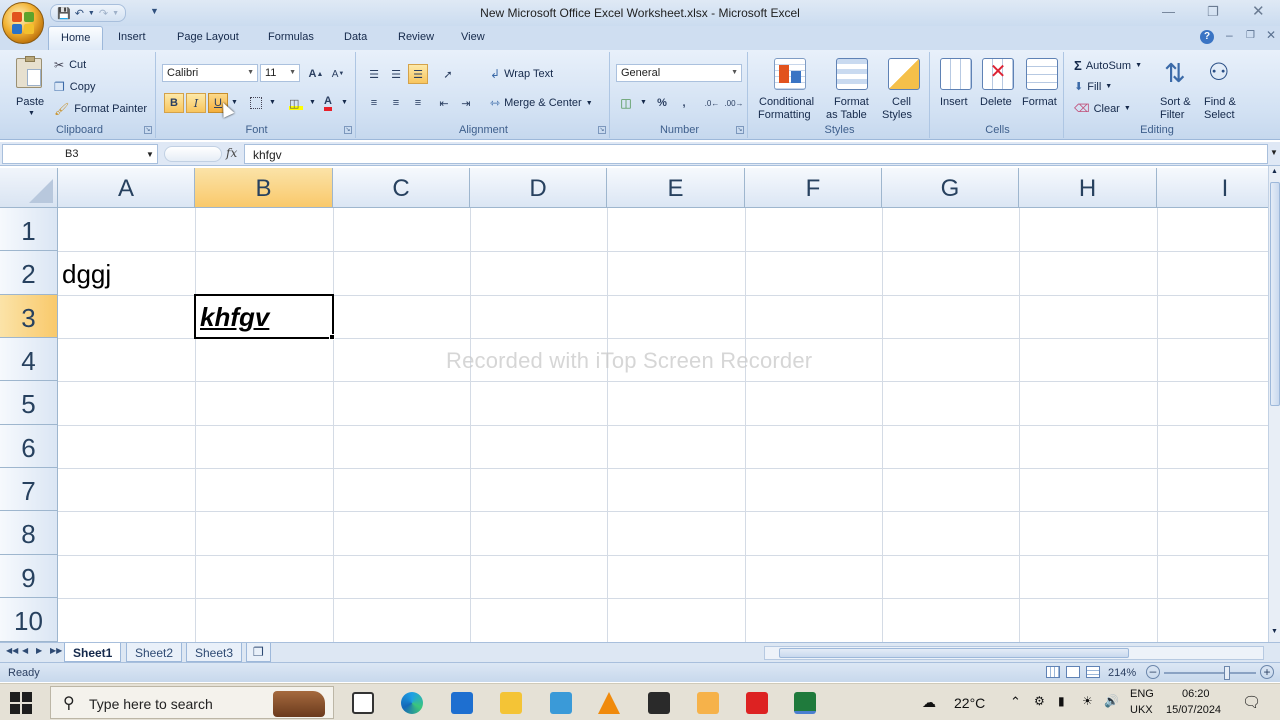 The width and height of the screenshot is (1280, 720). Describe the element at coordinates (312, 102) in the screenshot. I see `fill-color-dropdown-icon: ▼` at that location.